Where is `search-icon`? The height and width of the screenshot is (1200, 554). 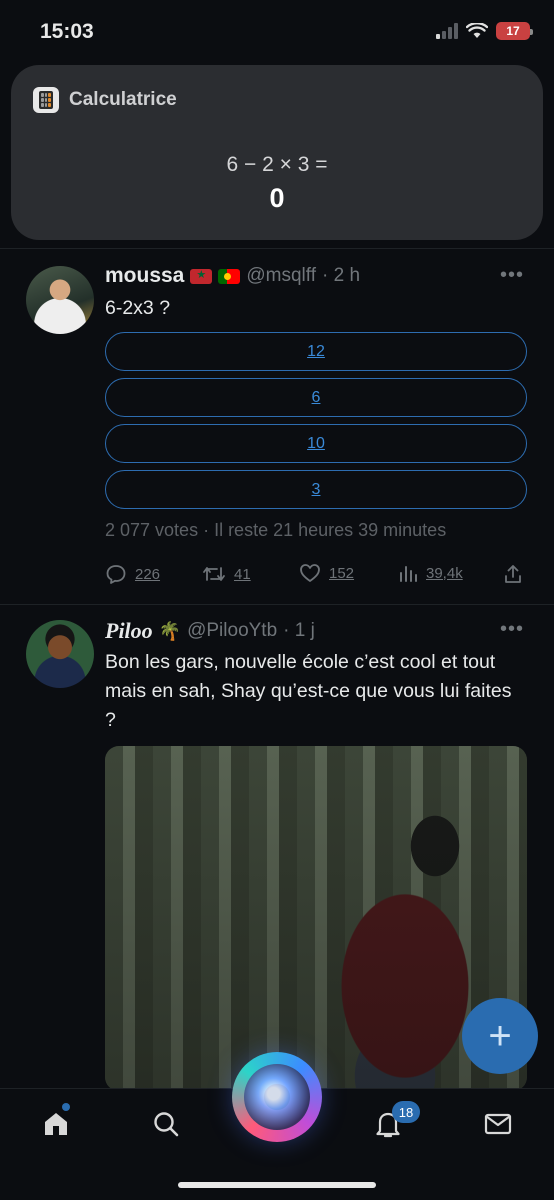
search-icon is located at coordinates (166, 1124).